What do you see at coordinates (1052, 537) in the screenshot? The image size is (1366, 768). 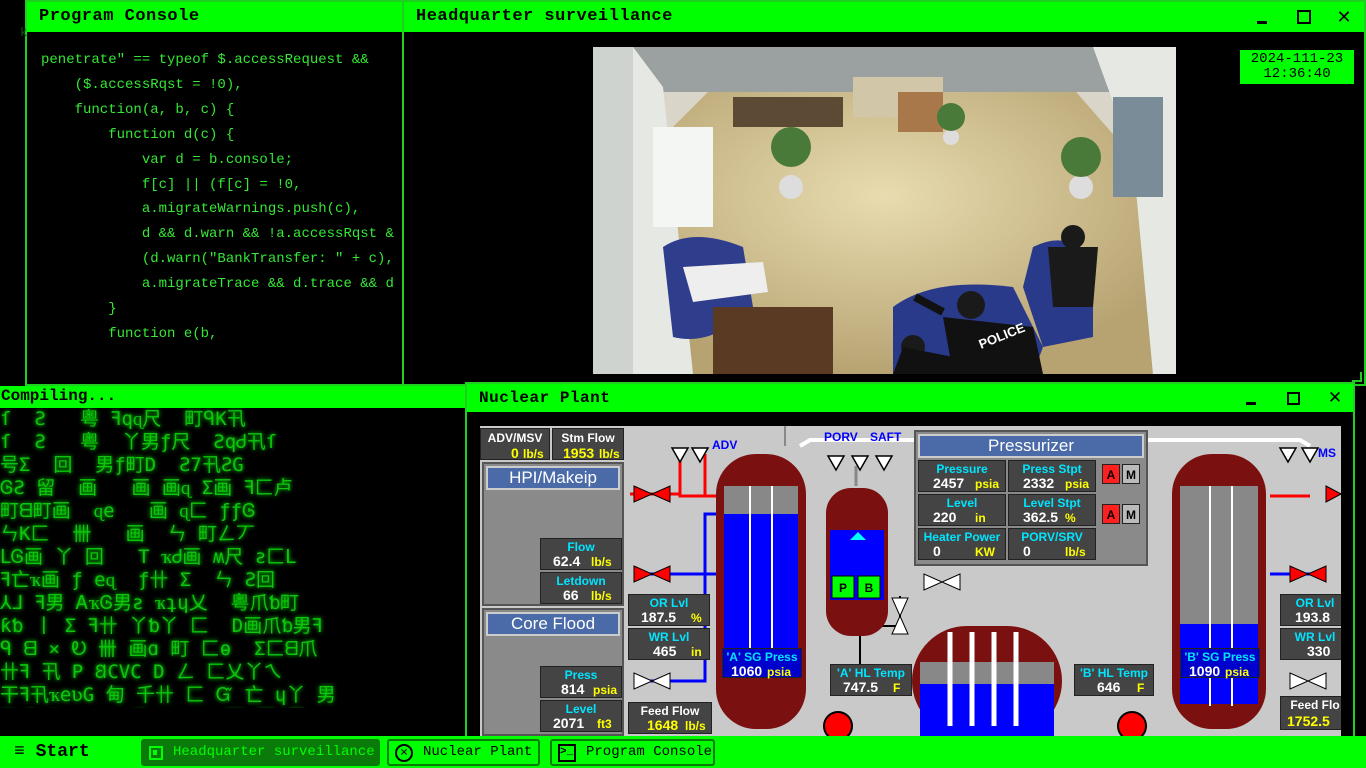 I see `pressurizer-porv-srv-label: PORV/SRV` at bounding box center [1052, 537].